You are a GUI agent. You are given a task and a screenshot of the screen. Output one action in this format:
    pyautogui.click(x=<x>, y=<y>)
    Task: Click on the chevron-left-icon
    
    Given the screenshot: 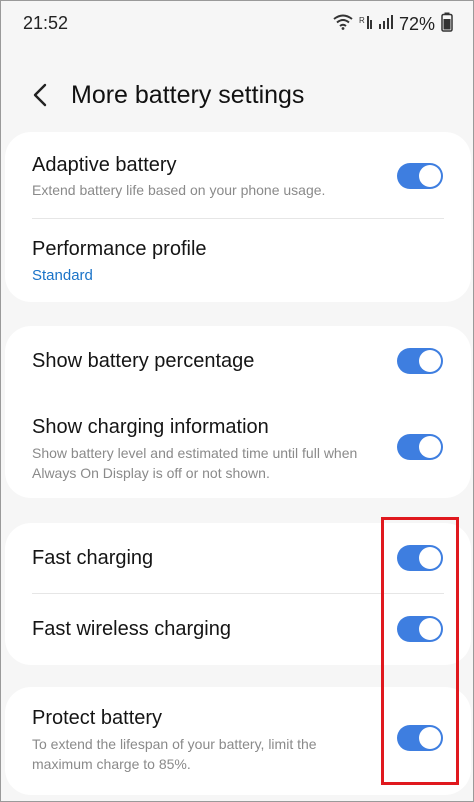 What is the action you would take?
    pyautogui.click(x=42, y=99)
    